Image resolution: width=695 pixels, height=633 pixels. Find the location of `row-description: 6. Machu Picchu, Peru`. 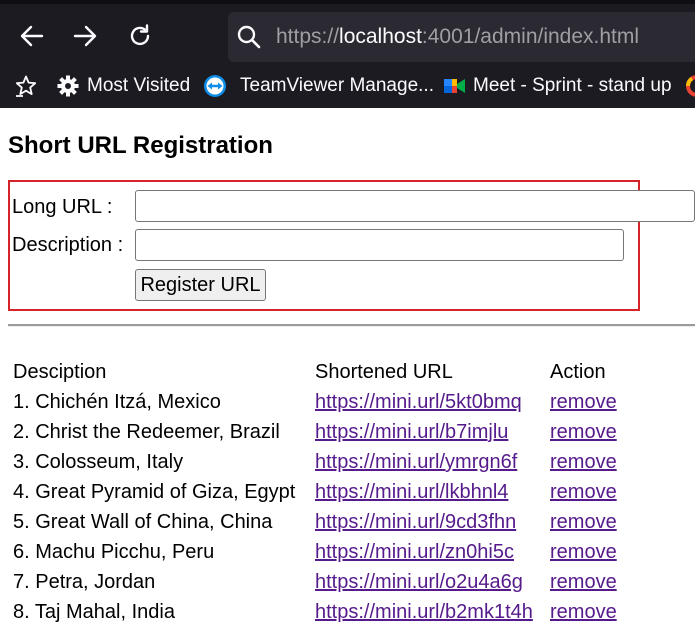

row-description: 6. Machu Picchu, Peru is located at coordinates (114, 552).